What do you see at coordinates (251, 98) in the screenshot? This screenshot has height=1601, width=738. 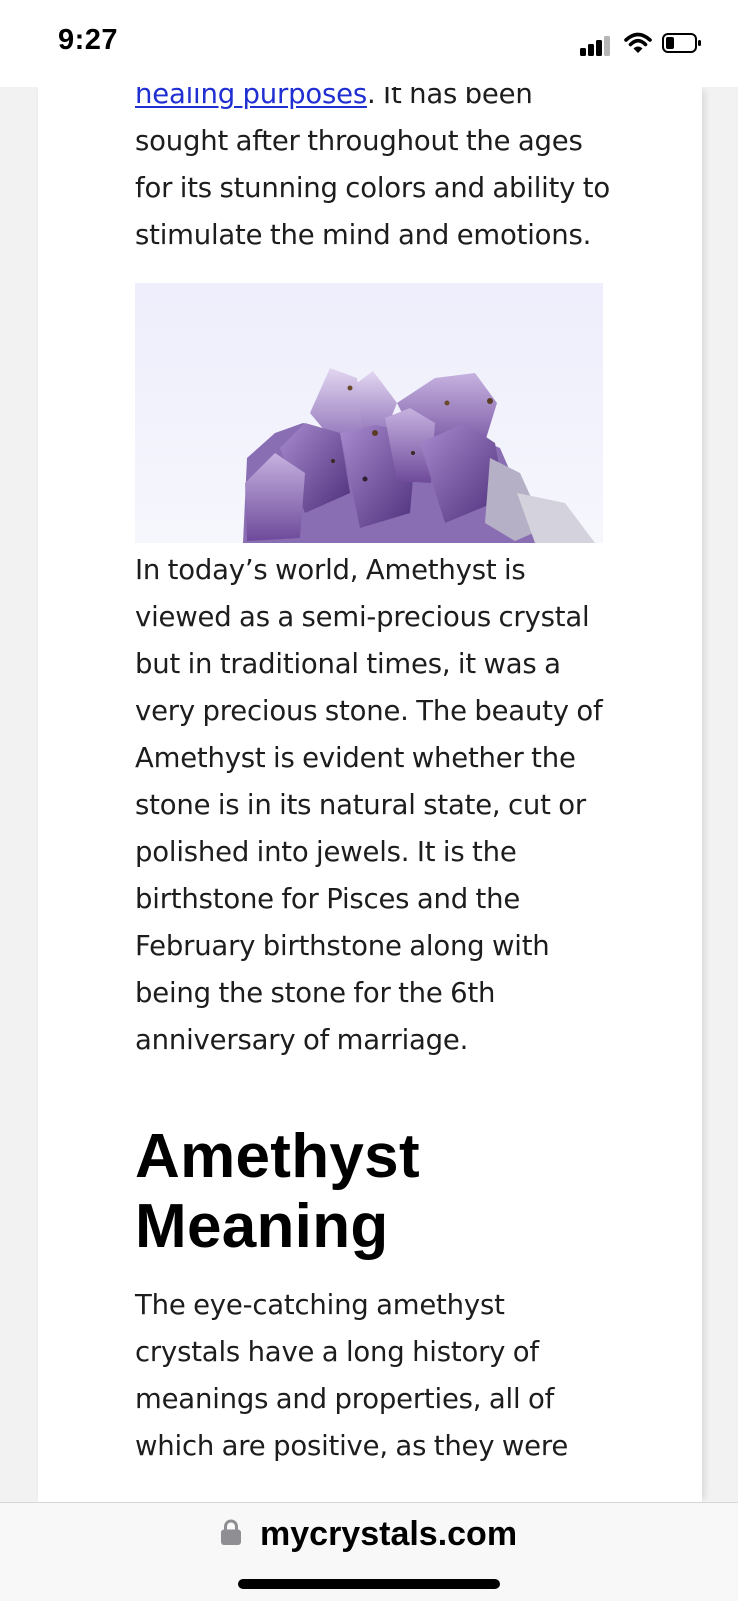 I see `healing-purposes-link: healing purposes` at bounding box center [251, 98].